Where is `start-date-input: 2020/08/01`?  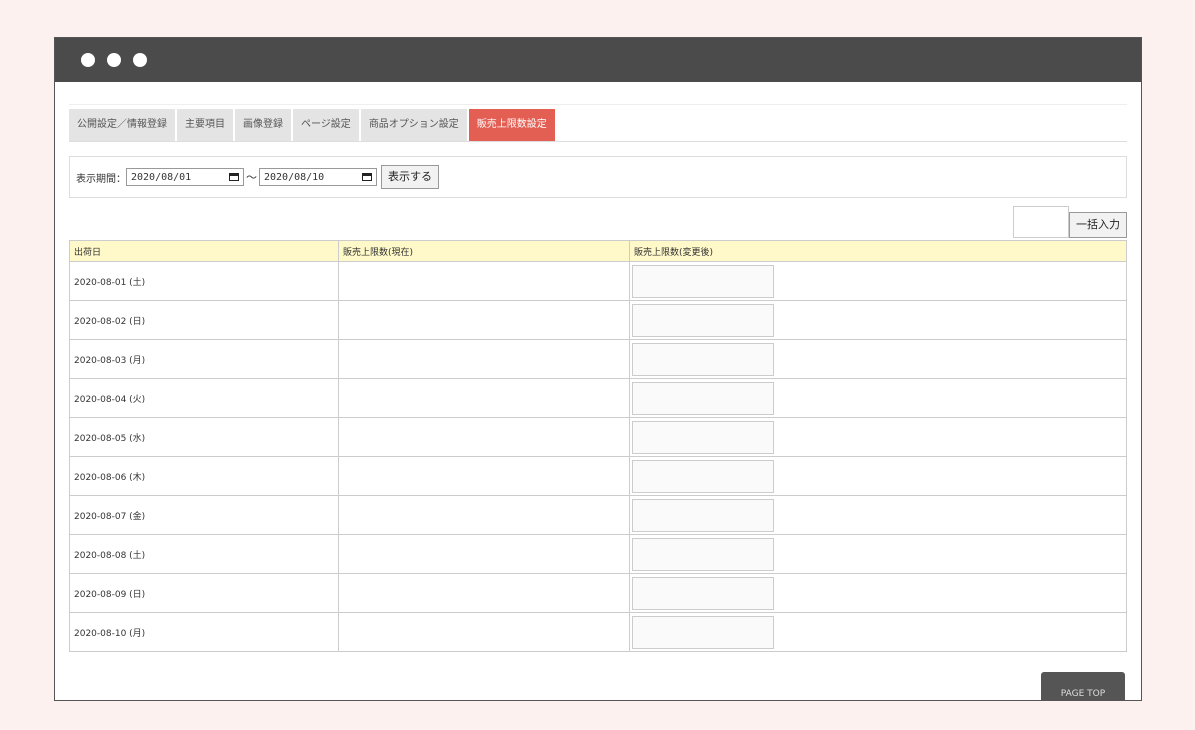
start-date-input: 2020/08/01 is located at coordinates (185, 177).